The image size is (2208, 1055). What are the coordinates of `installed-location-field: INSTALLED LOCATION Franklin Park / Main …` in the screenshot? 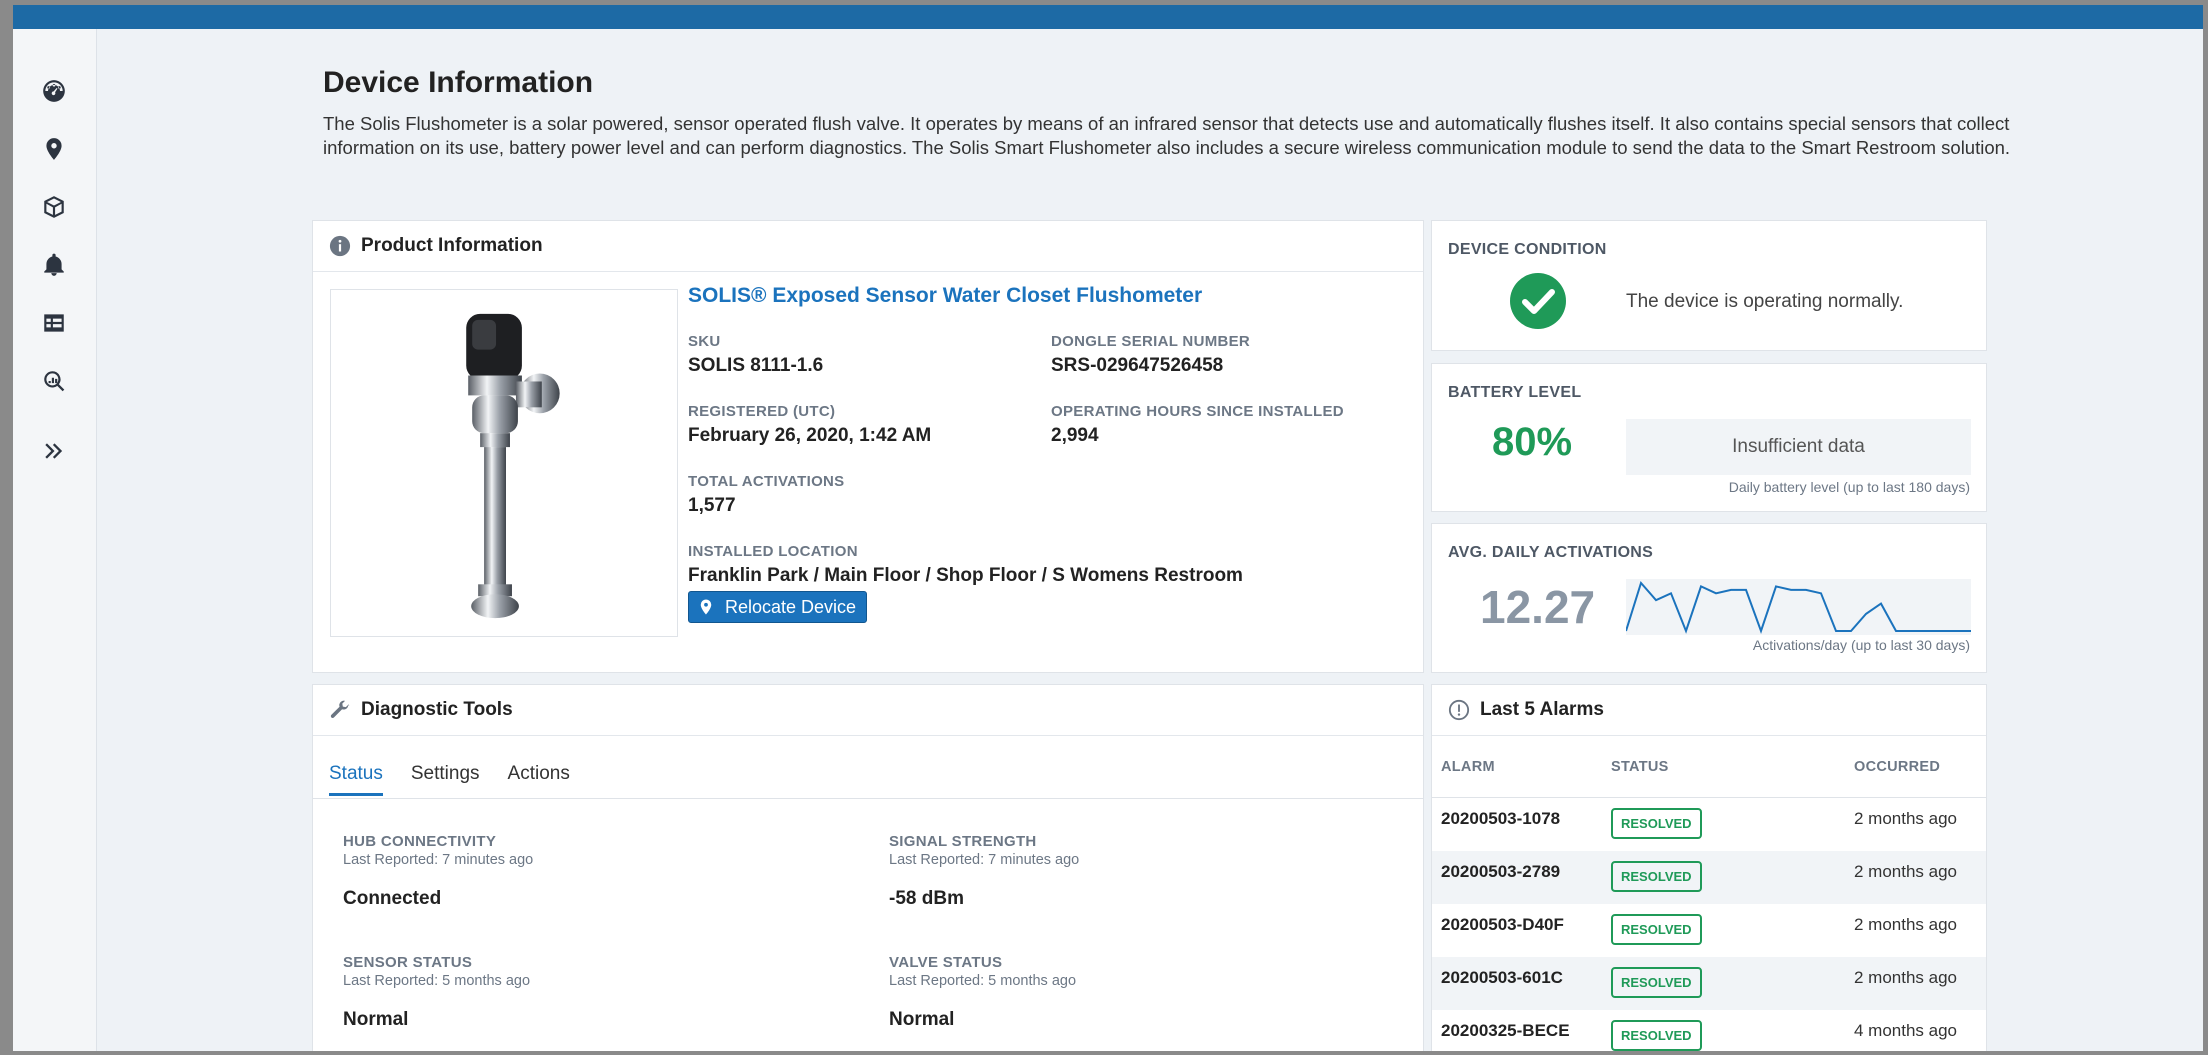 It's located at (965, 565).